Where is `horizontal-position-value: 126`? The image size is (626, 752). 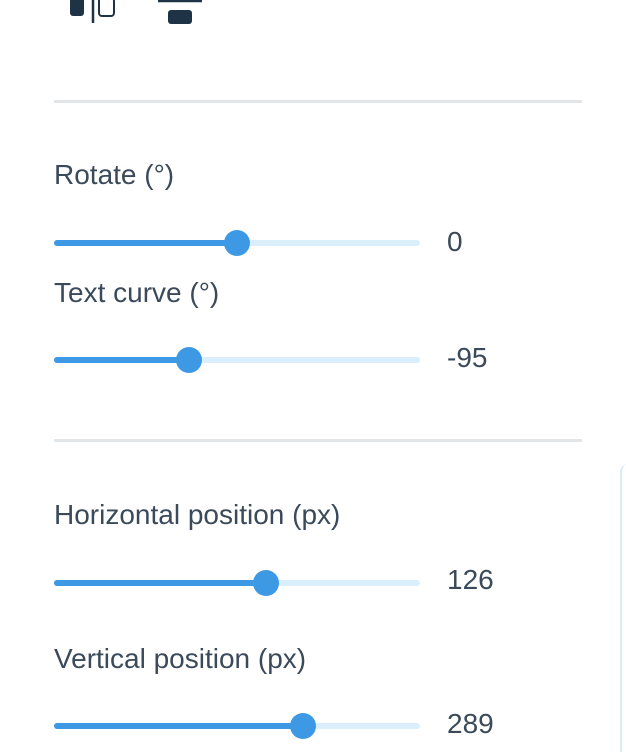
horizontal-position-value: 126 is located at coordinates (470, 579).